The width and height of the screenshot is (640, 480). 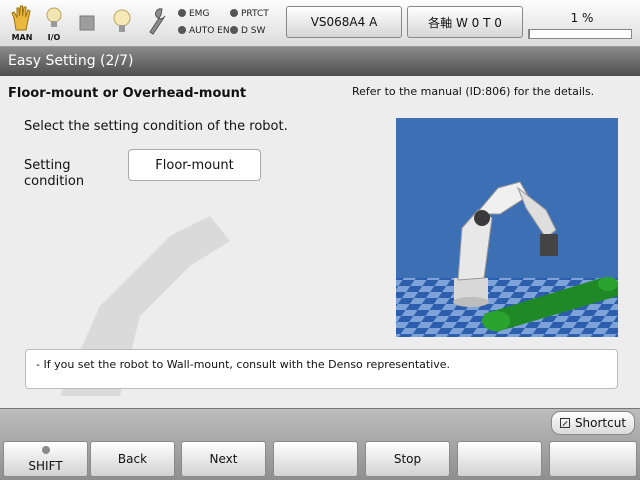 What do you see at coordinates (87, 23) in the screenshot?
I see `stop-square-icon` at bounding box center [87, 23].